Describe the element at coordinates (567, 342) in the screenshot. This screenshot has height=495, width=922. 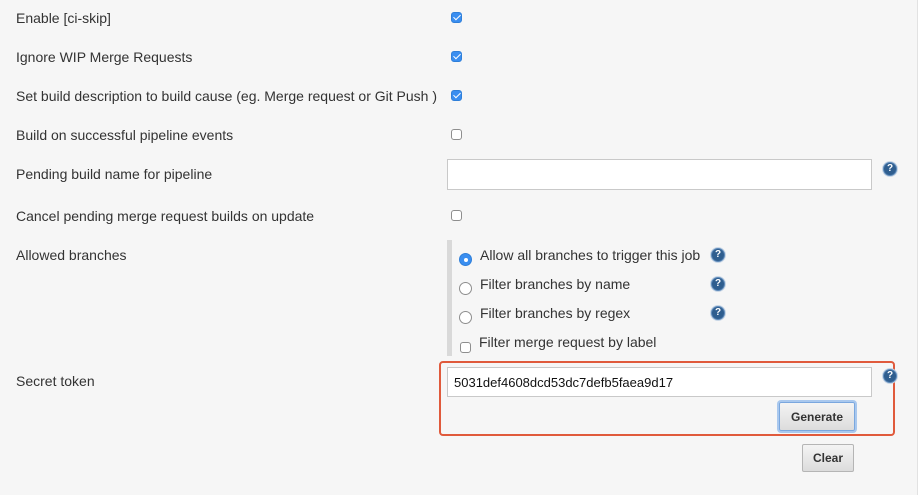
I see `filter-by-label-label: Filter merge request by label` at that location.